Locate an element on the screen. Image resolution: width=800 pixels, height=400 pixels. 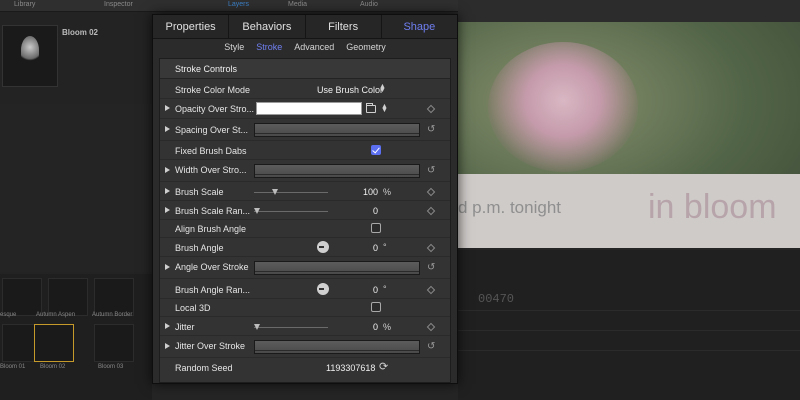
row-brush-scale-randomness: Brush Scale Ran... 0 is located at coordinates (305, 210).